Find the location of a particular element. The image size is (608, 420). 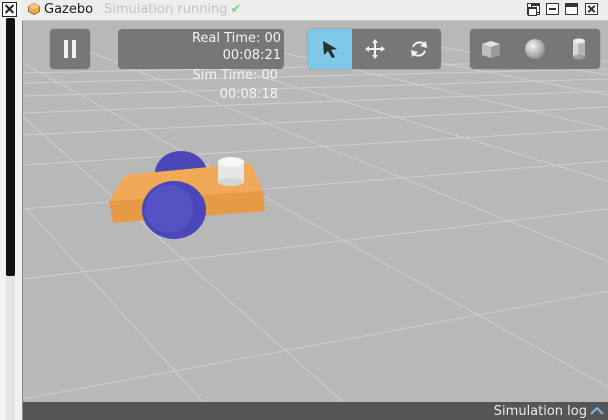

pause-icon is located at coordinates (70, 49).